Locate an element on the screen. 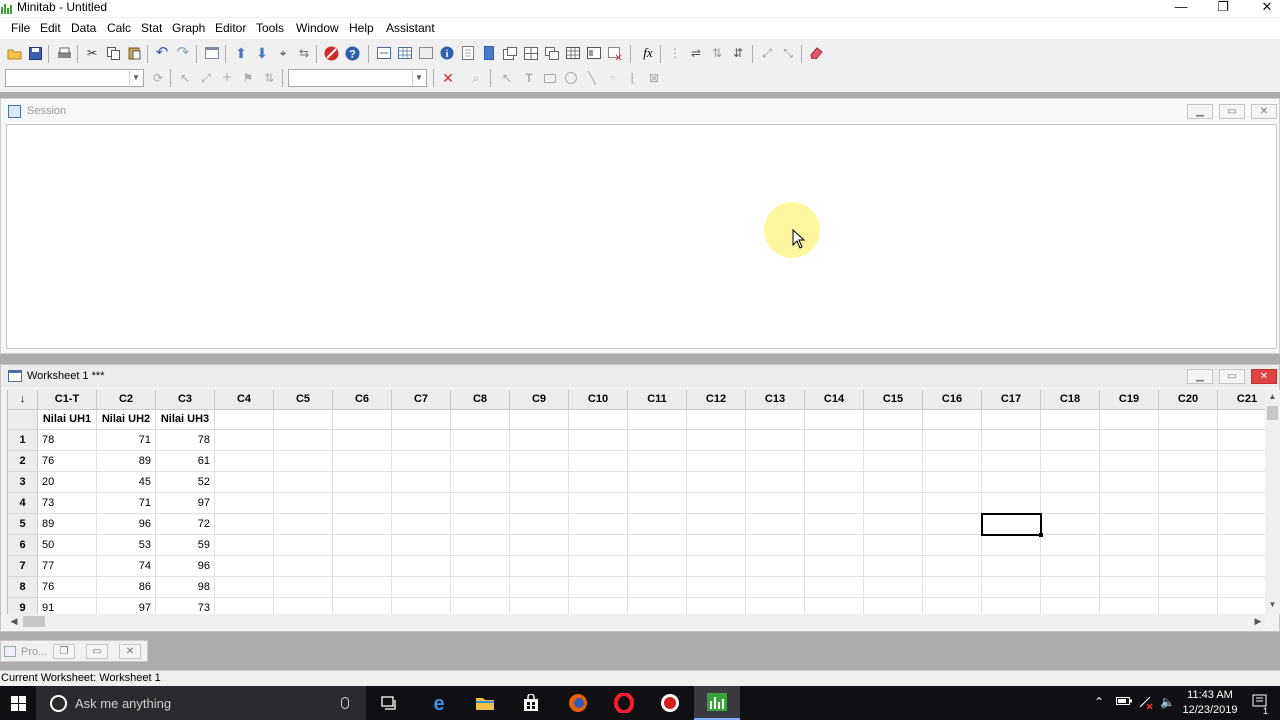 This screenshot has width=1280, height=720. column-header-c3: C3 is located at coordinates (185, 400).